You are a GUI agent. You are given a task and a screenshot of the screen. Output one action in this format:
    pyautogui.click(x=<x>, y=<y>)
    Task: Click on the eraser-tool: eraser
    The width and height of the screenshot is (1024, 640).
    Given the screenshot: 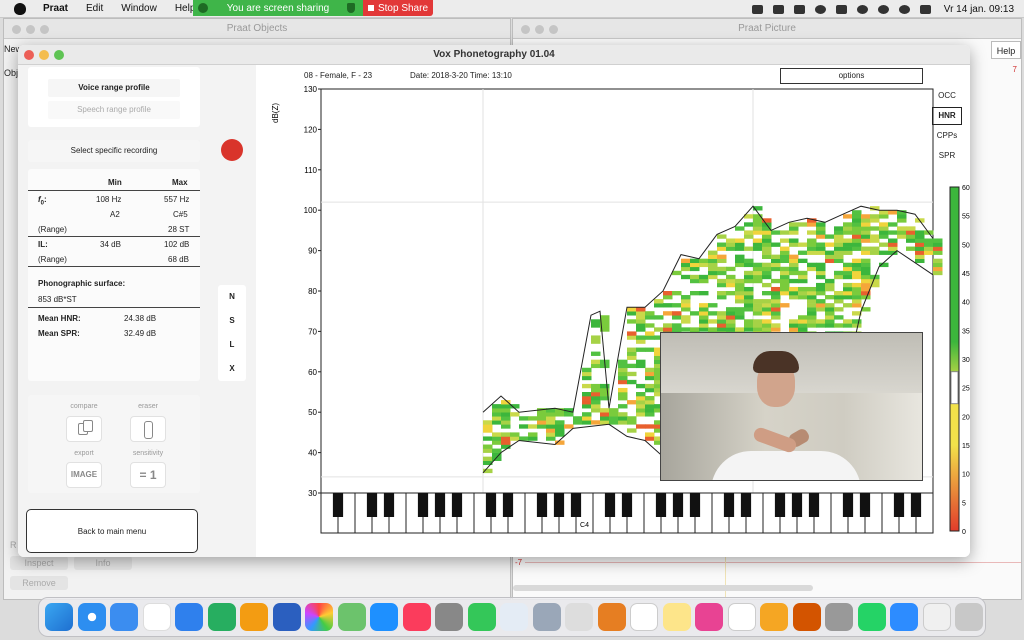 What is the action you would take?
    pyautogui.click(x=148, y=422)
    